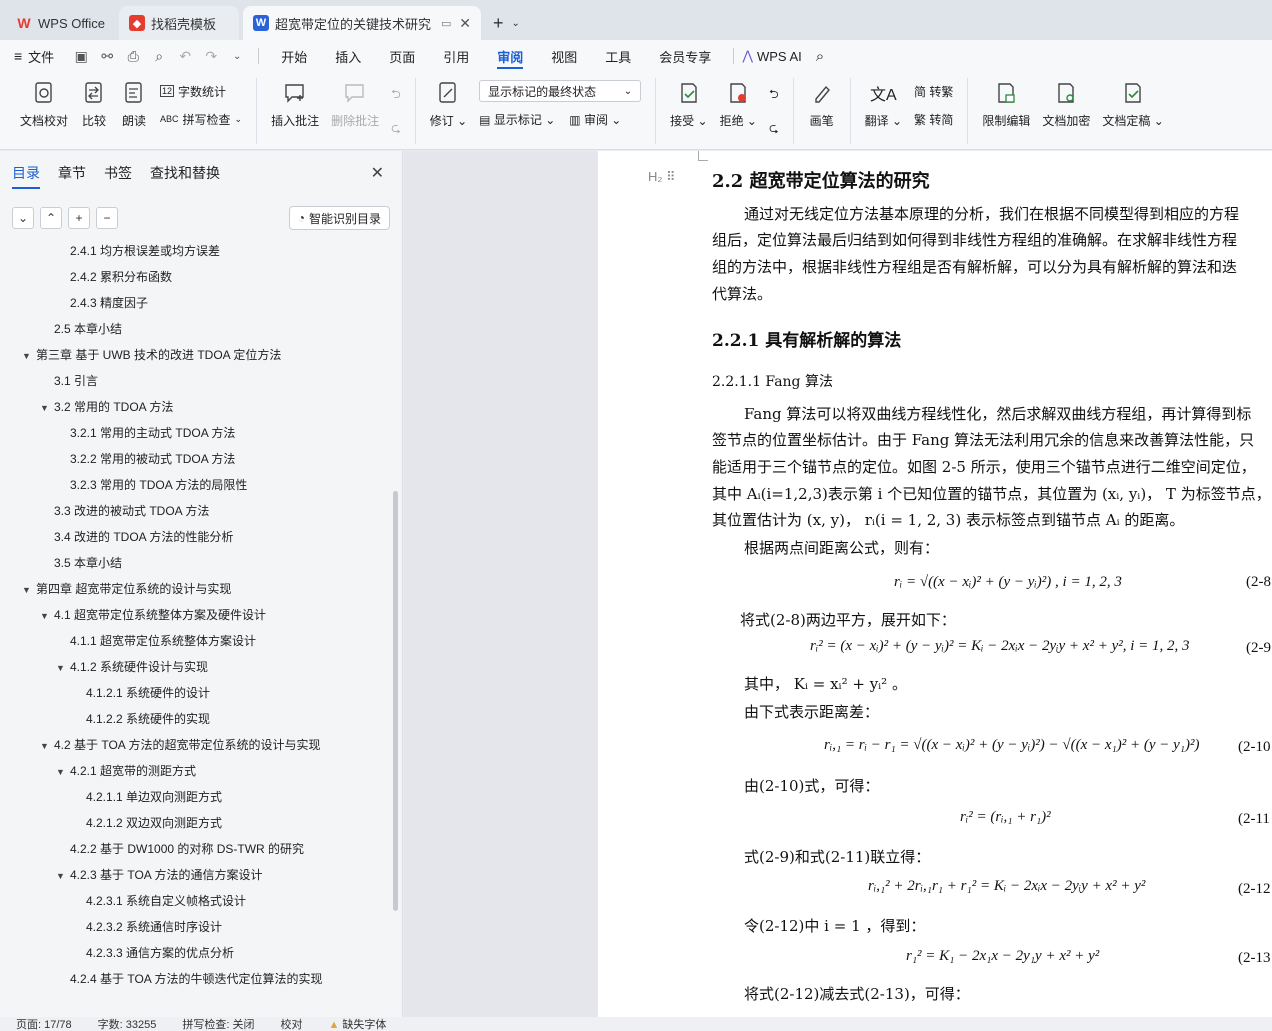 This screenshot has height=1031, width=1272. I want to click on menu-membership: 会员专享, so click(685, 56).